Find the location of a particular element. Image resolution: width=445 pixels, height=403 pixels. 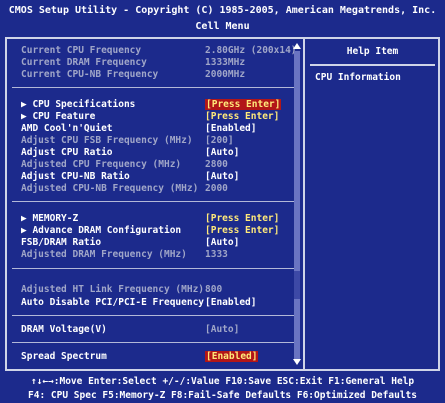

setting-value: 1333 is located at coordinates (216, 254).